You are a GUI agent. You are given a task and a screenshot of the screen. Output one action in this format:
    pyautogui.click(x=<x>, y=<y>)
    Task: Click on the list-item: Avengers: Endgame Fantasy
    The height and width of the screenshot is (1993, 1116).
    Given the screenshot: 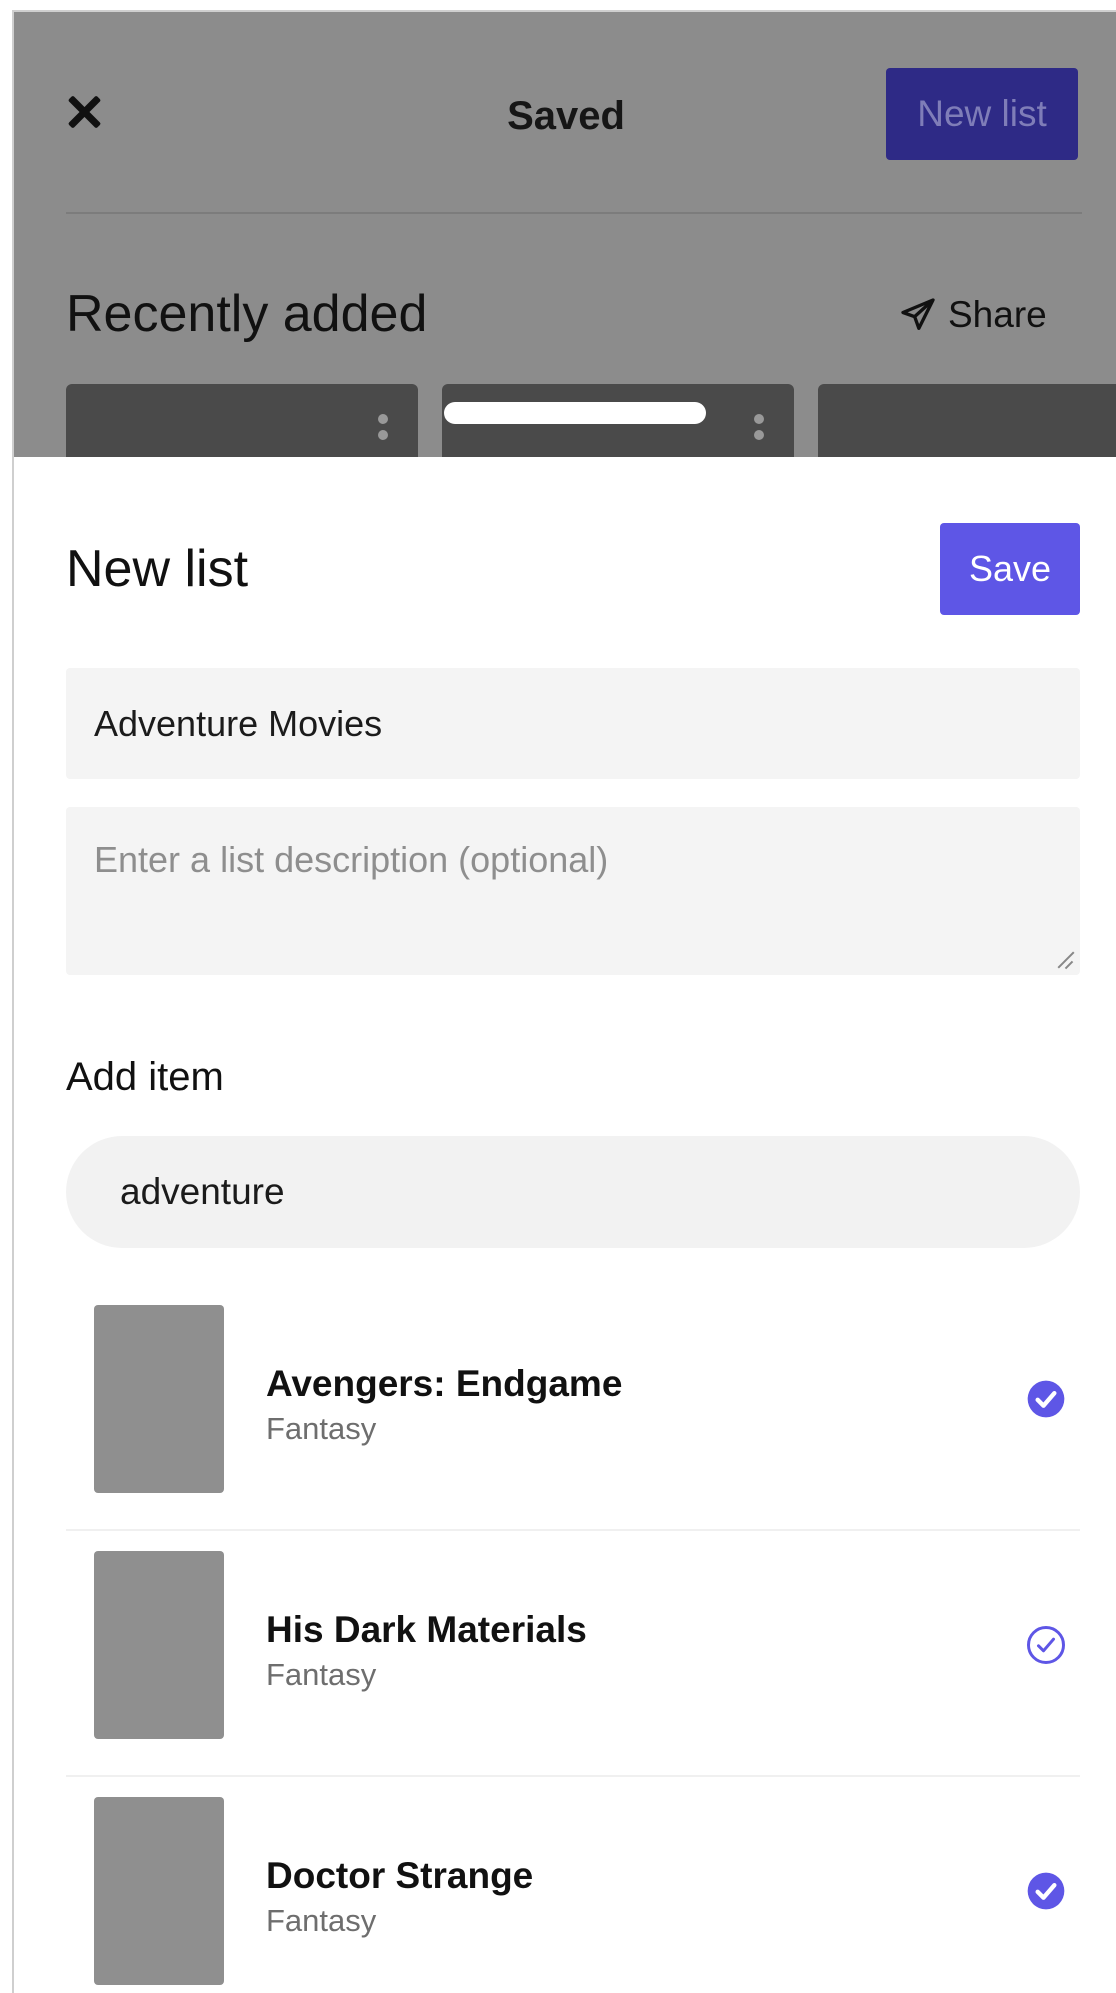 What is the action you would take?
    pyautogui.click(x=573, y=1408)
    